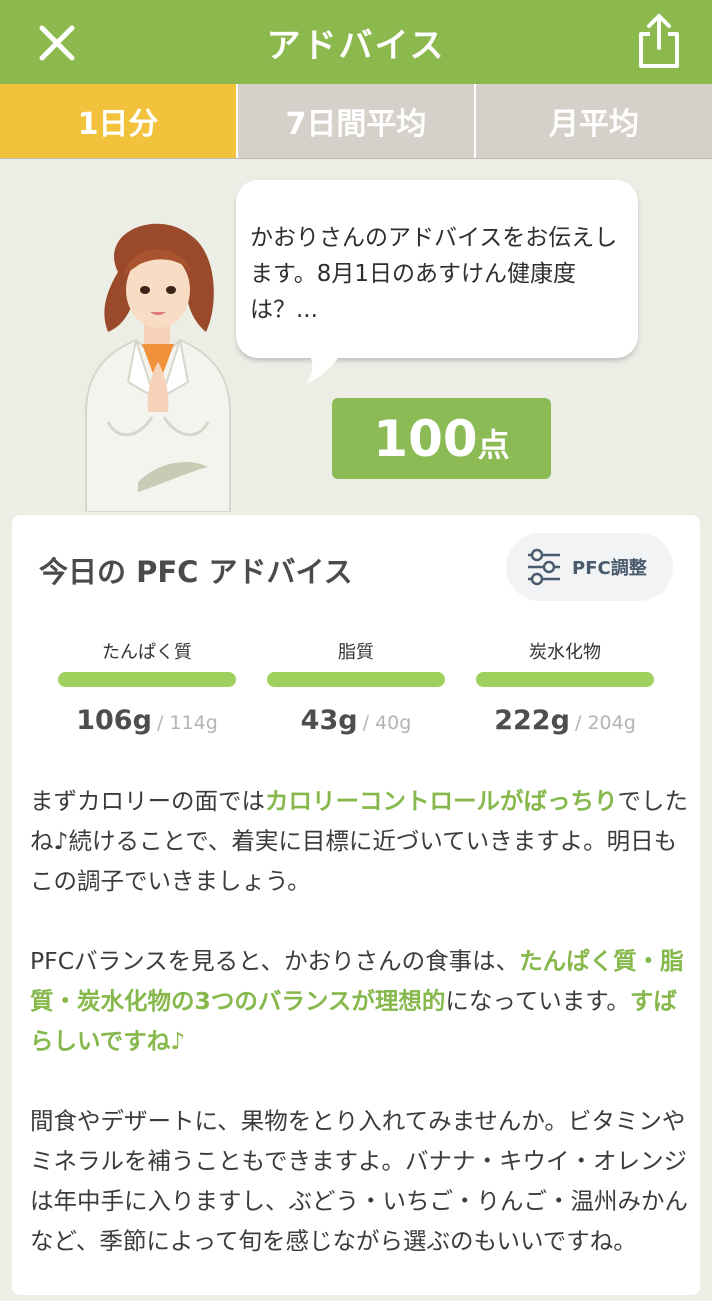  I want to click on pfc-adjust-button: PFC調整, so click(589, 567).